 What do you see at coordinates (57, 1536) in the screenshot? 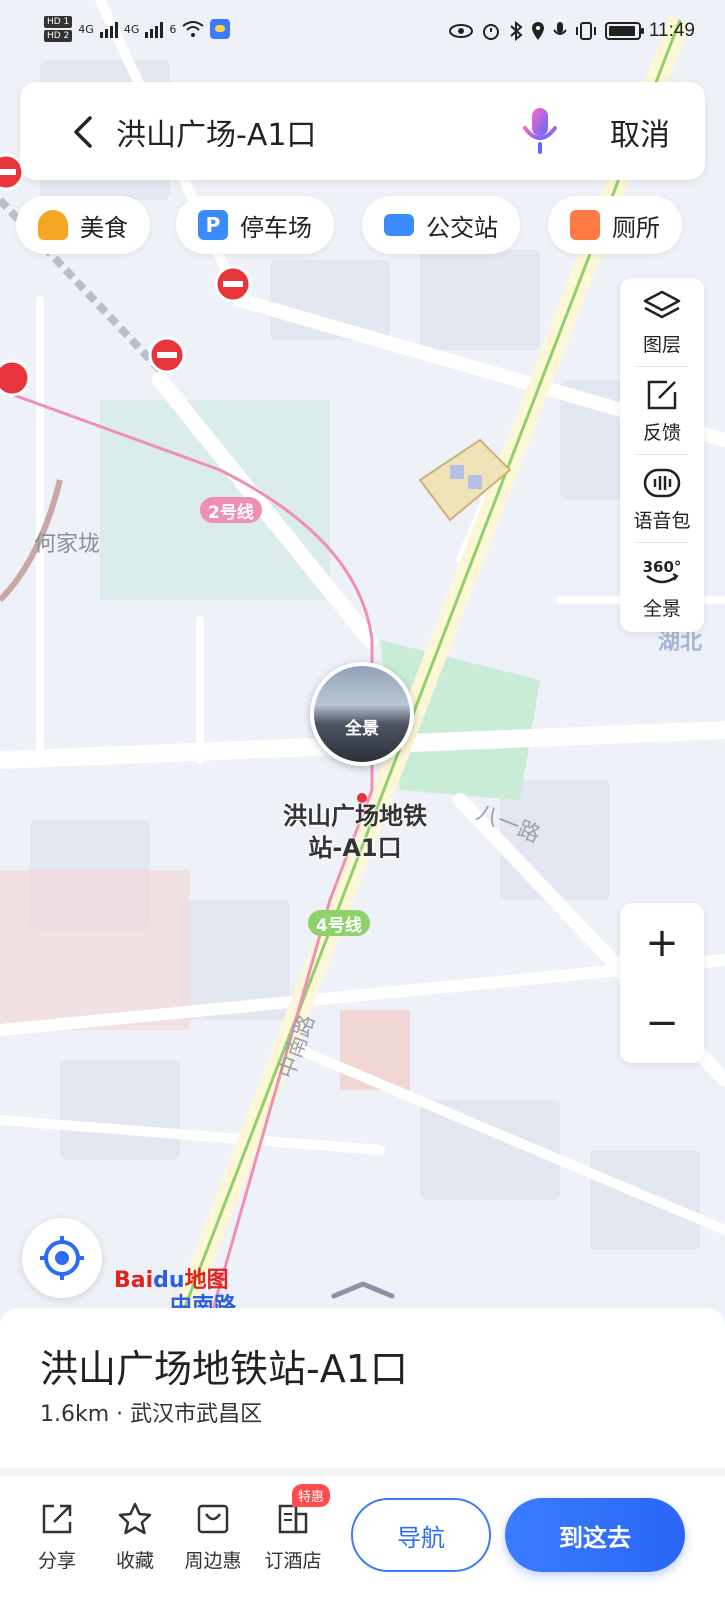
I see `action-share: 分享` at bounding box center [57, 1536].